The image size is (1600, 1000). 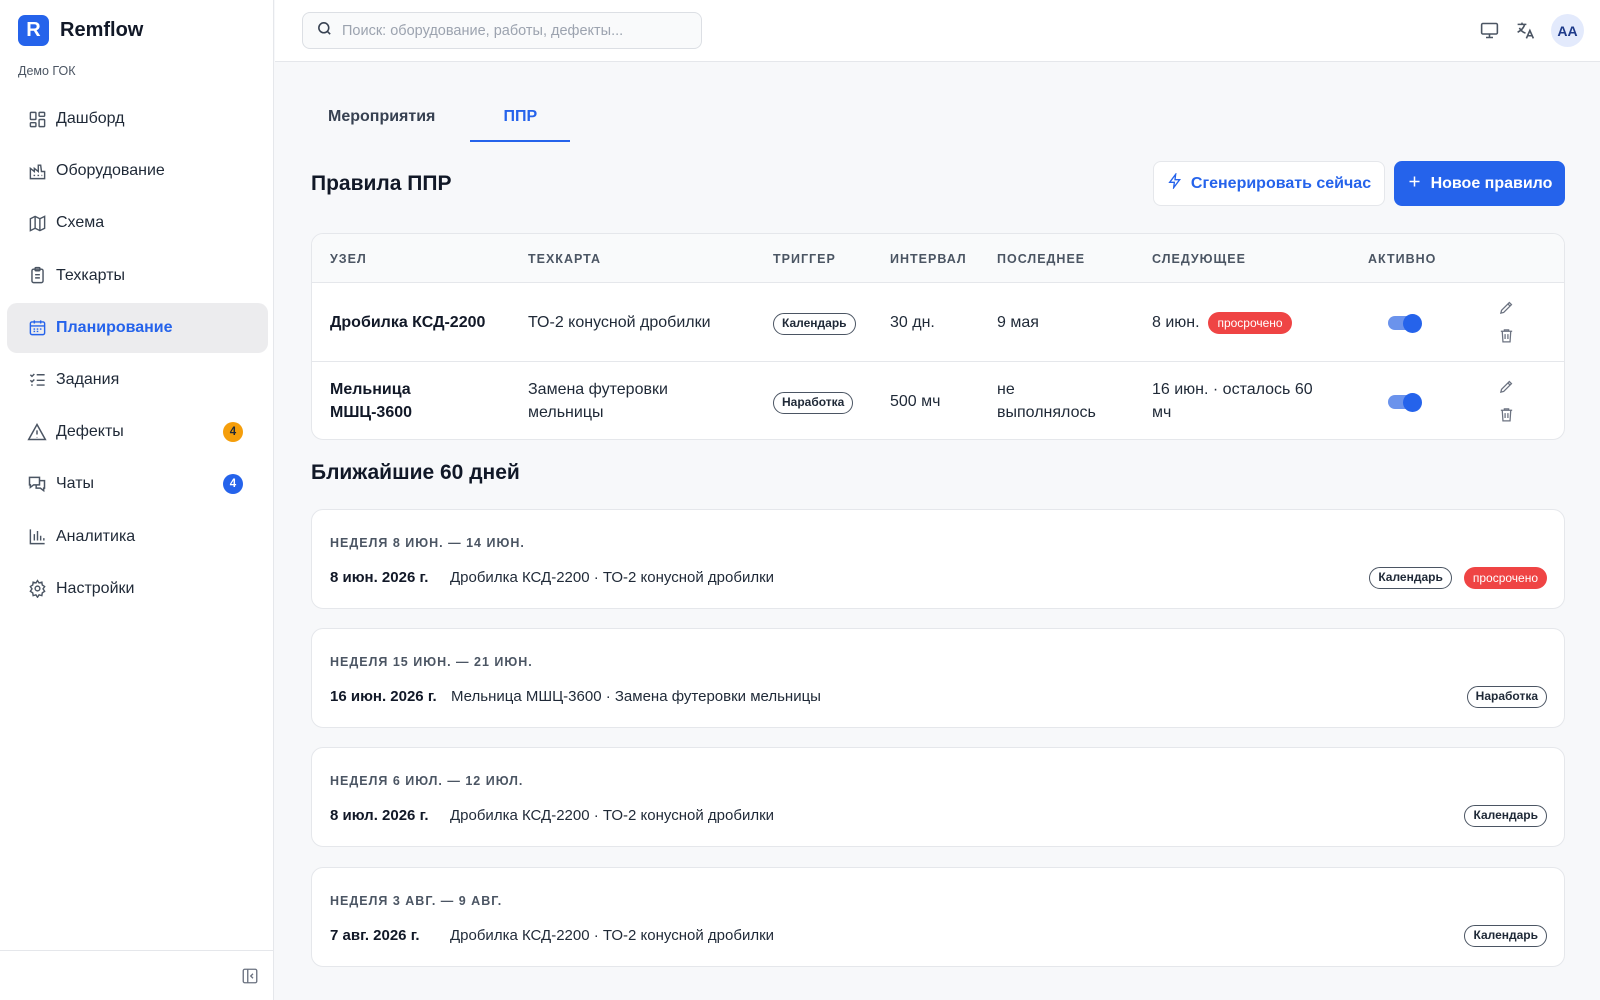 I want to click on column-header-node: УЗЕЛ, so click(x=348, y=259).